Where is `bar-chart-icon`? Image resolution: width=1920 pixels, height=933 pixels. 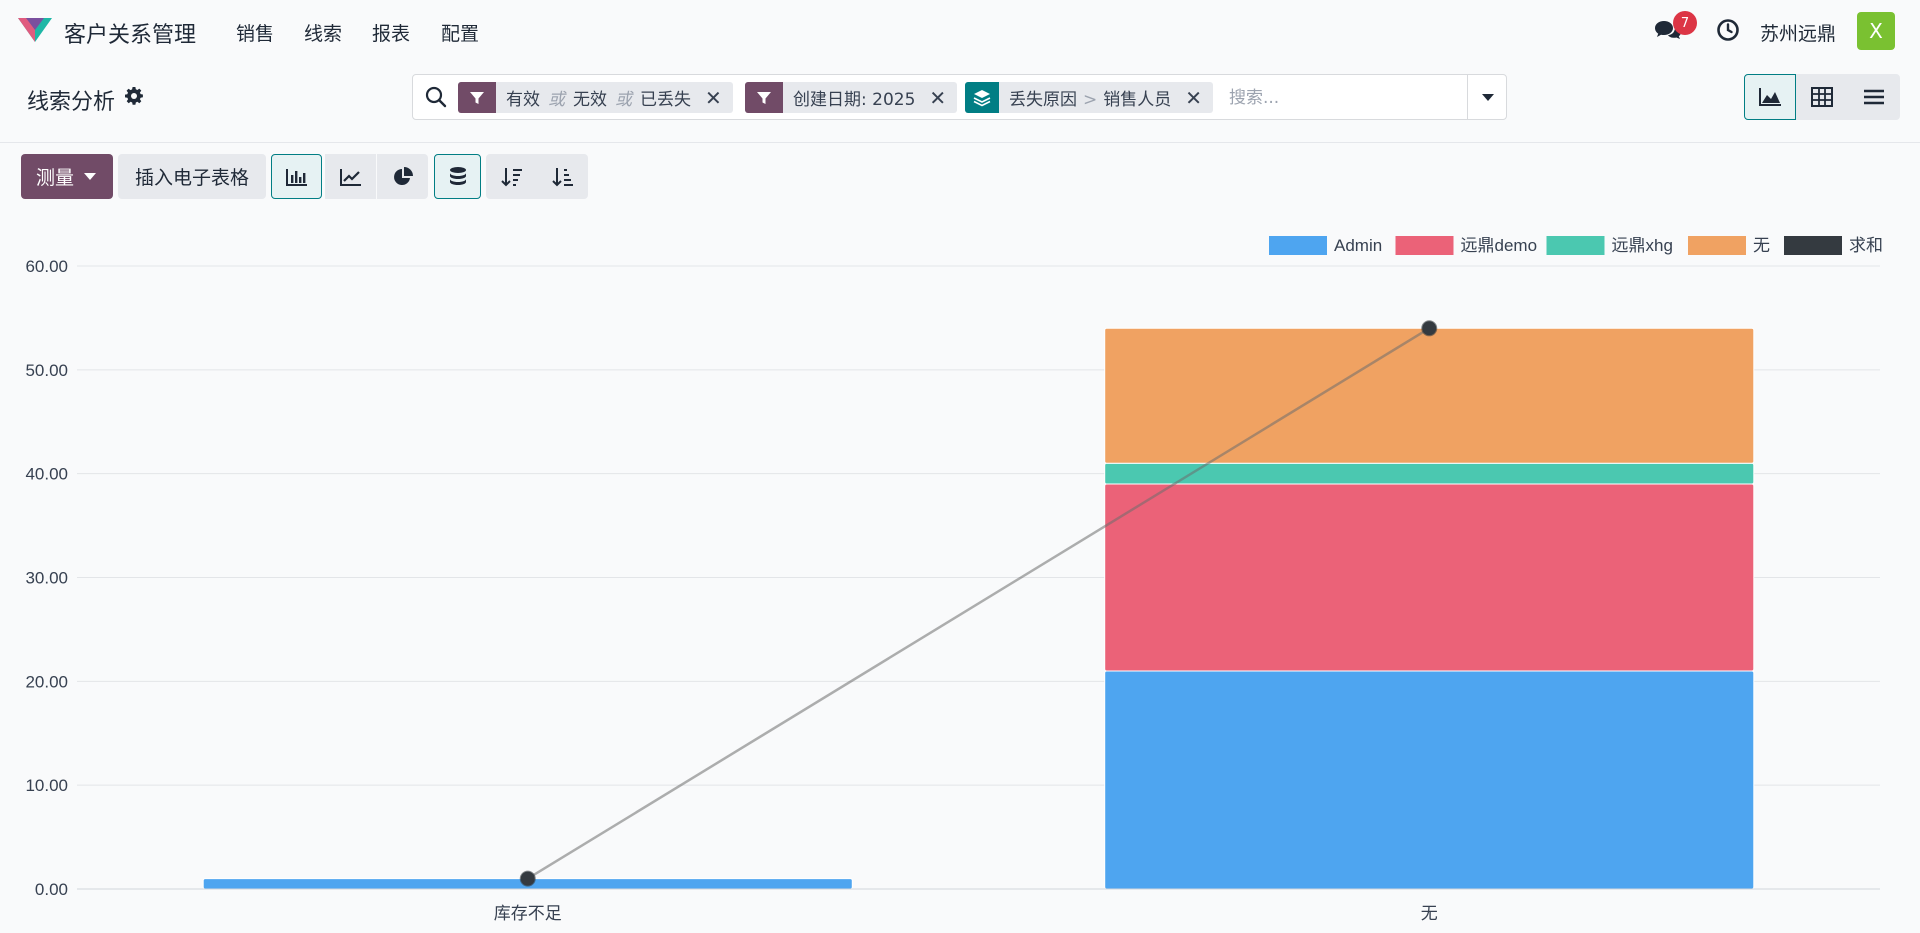
bar-chart-icon is located at coordinates (296, 177).